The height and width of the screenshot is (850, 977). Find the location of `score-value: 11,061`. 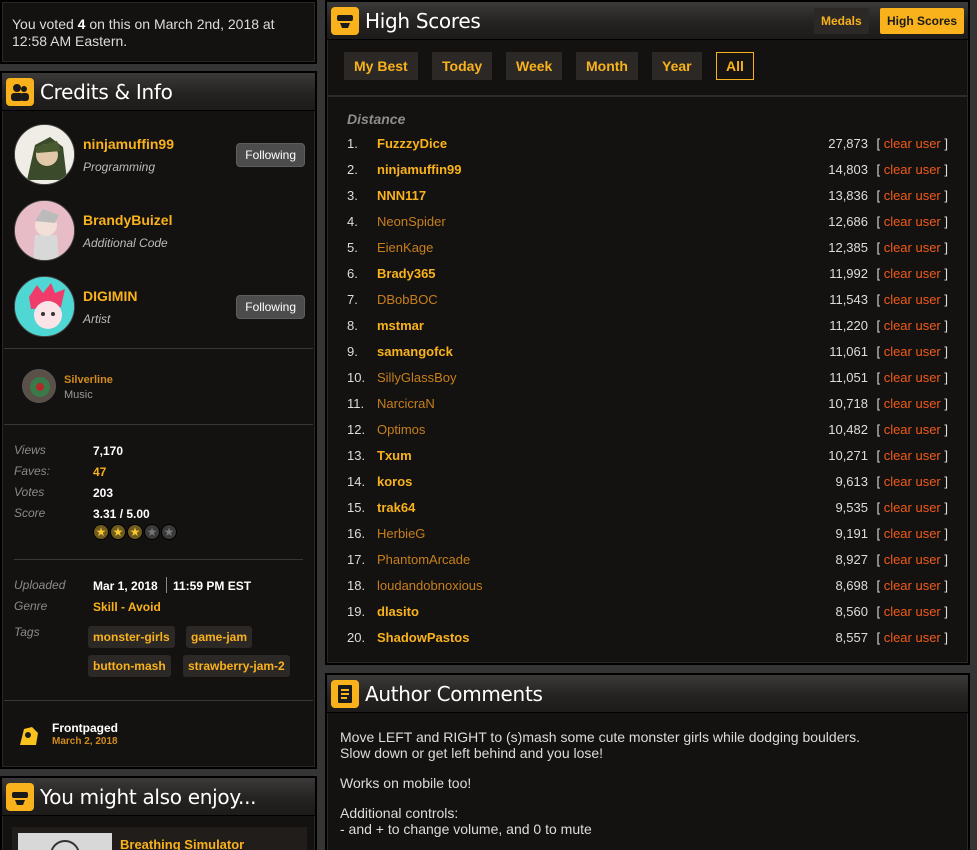

score-value: 11,061 is located at coordinates (848, 351).